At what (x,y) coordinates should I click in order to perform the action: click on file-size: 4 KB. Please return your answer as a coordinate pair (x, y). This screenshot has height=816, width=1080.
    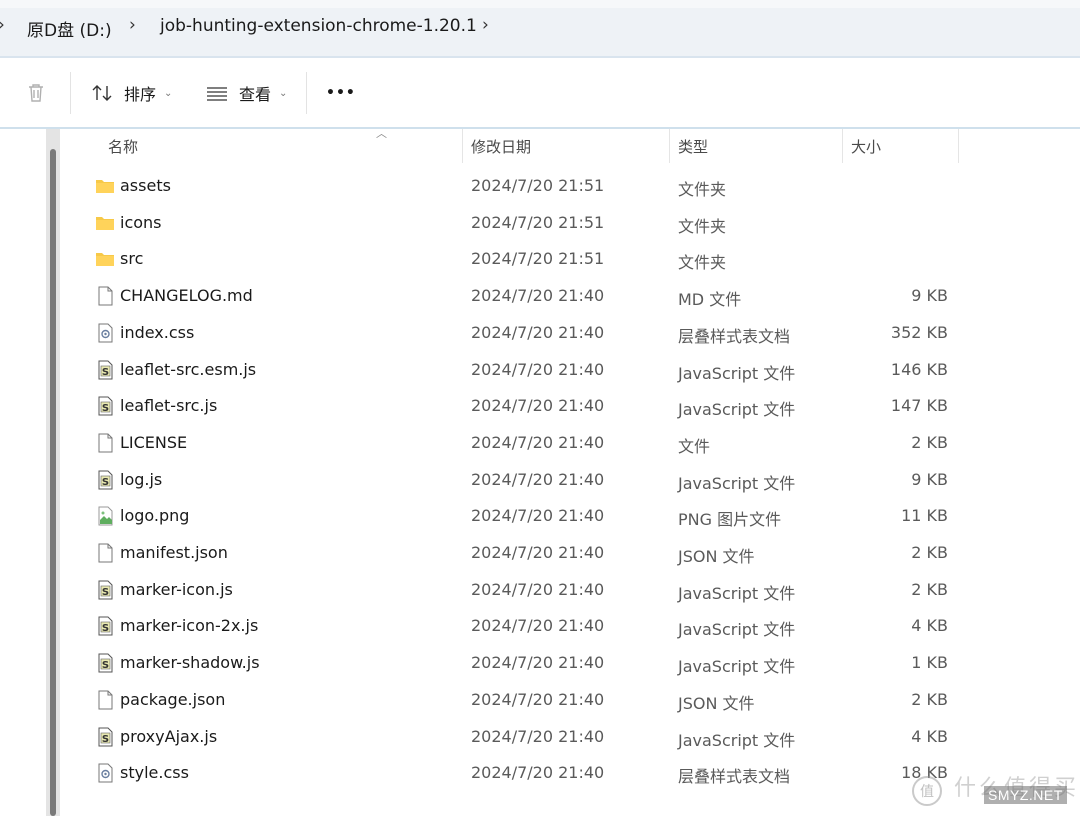
    Looking at the image, I should click on (929, 736).